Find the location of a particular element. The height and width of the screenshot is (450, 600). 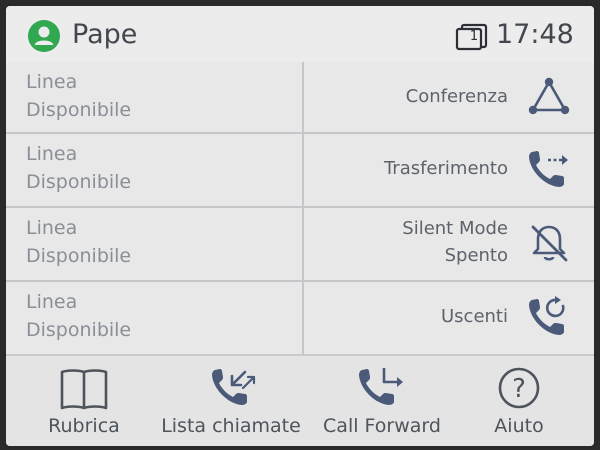

outgoing-calls-label: Uscenti is located at coordinates (474, 316).